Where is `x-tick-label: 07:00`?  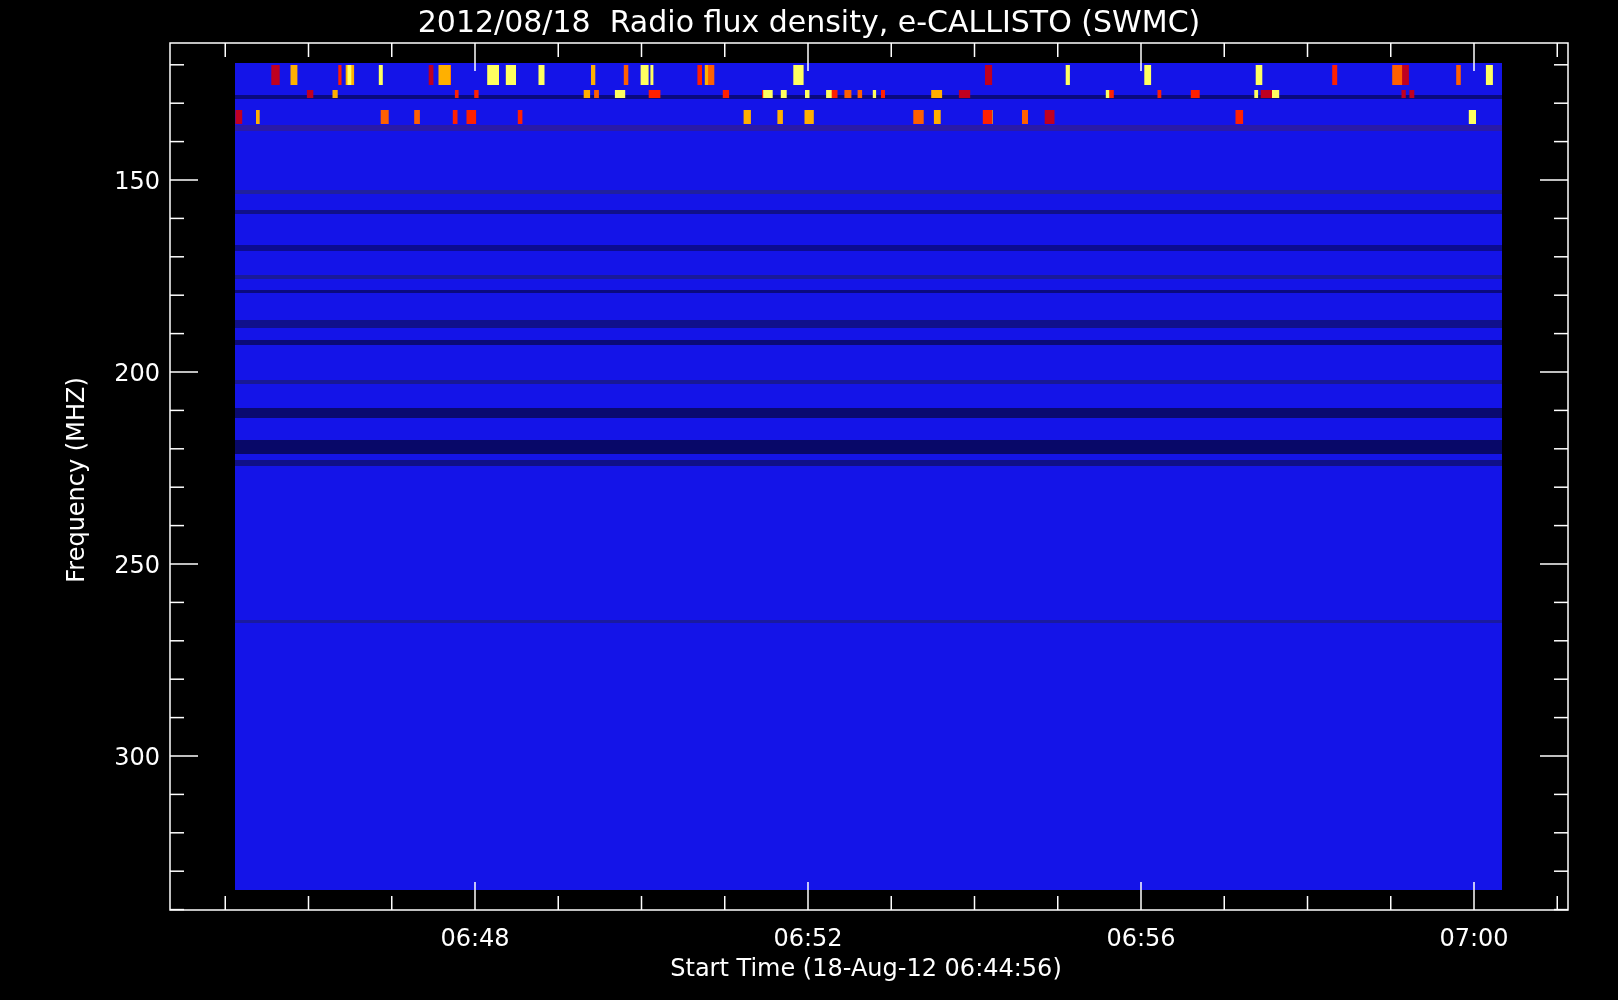 x-tick-label: 07:00 is located at coordinates (1474, 938).